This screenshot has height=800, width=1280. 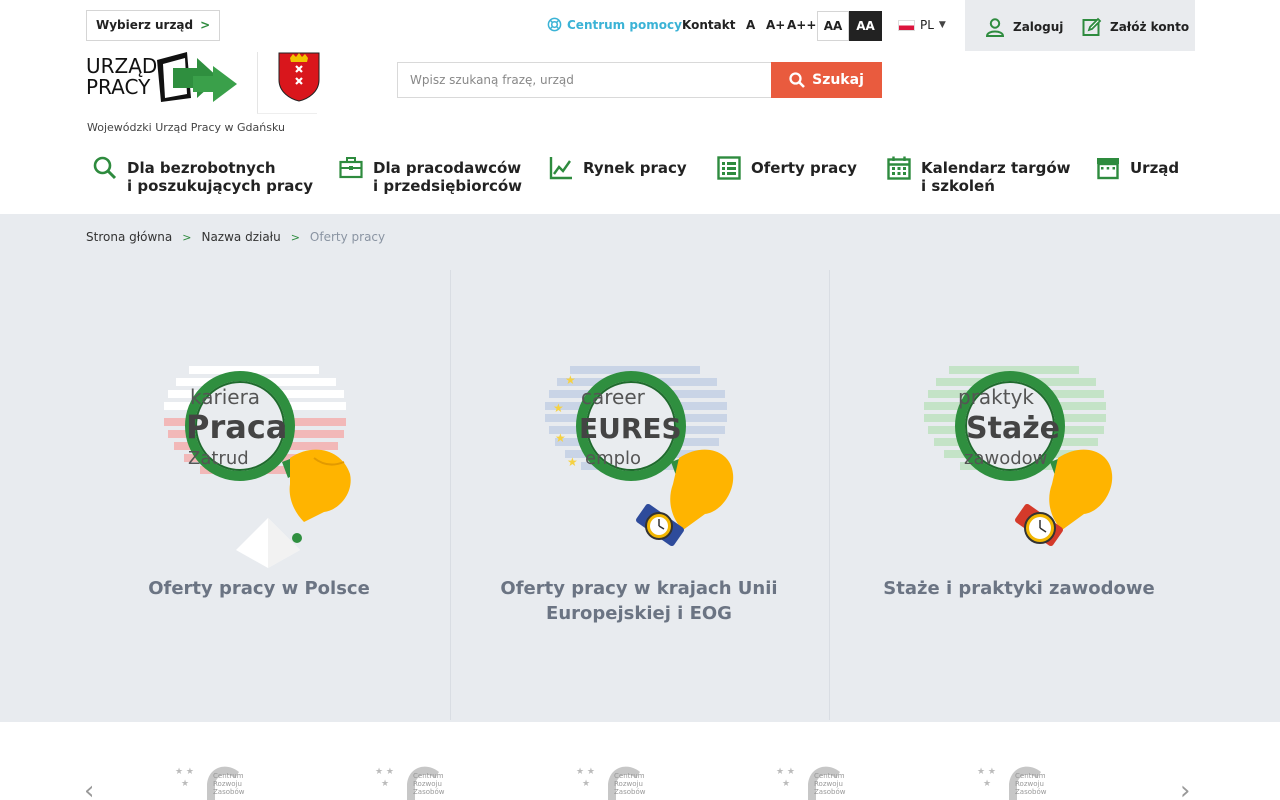 What do you see at coordinates (347, 237) in the screenshot?
I see `breadcrumb-current: Oferty pracy` at bounding box center [347, 237].